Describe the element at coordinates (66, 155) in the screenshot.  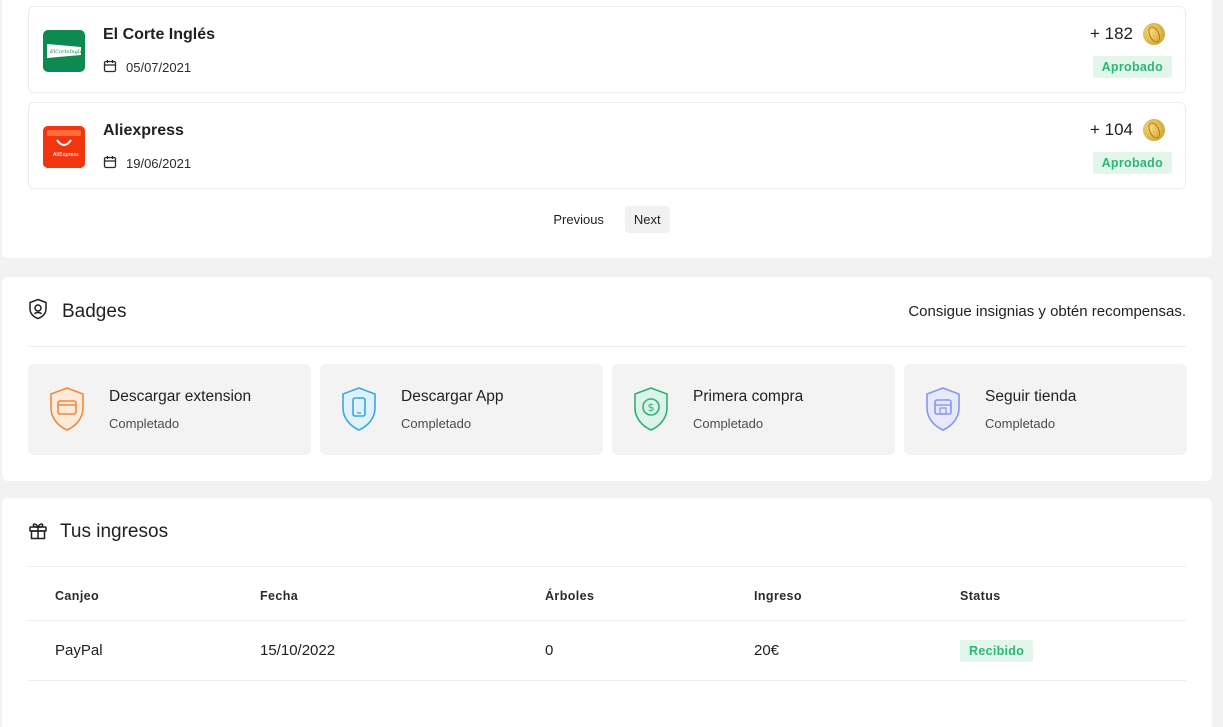
I see `svg-text: AliExpress` at that location.